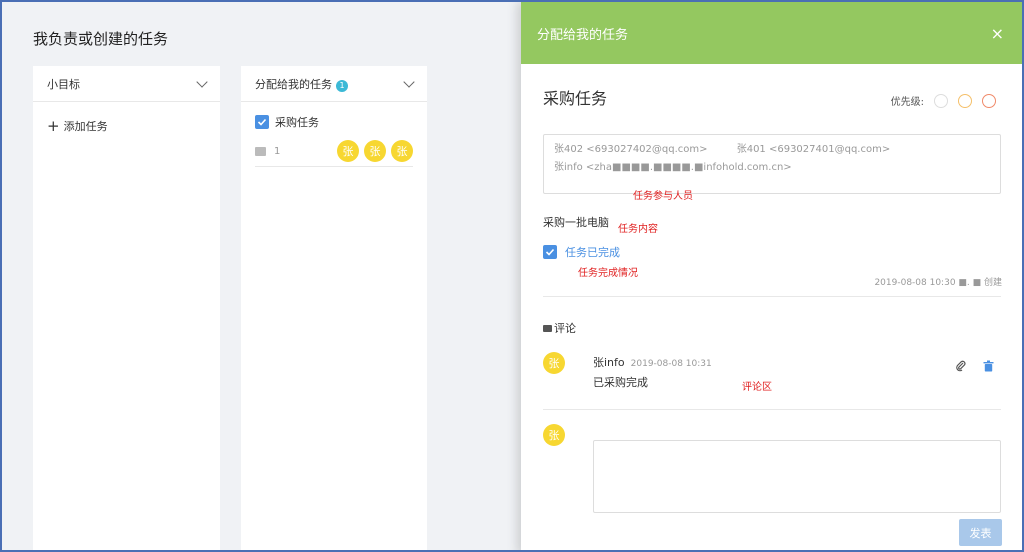 The image size is (1024, 552). Describe the element at coordinates (638, 229) in the screenshot. I see `annotation-content: 任务内容` at that location.